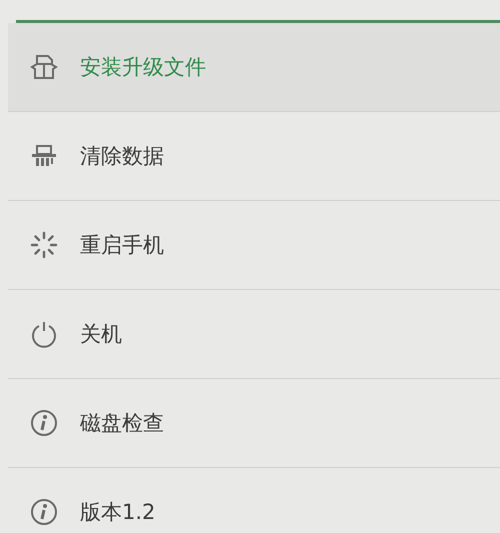  Describe the element at coordinates (122, 156) in the screenshot. I see `menu-item-label: 清除数据` at that location.